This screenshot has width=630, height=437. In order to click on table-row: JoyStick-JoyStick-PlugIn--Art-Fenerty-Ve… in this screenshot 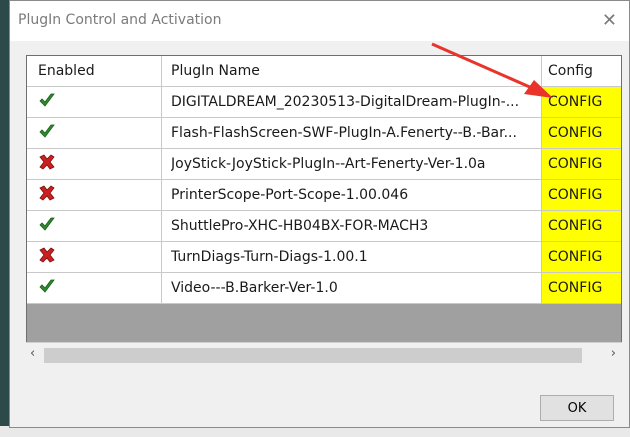, I will do `click(324, 164)`.